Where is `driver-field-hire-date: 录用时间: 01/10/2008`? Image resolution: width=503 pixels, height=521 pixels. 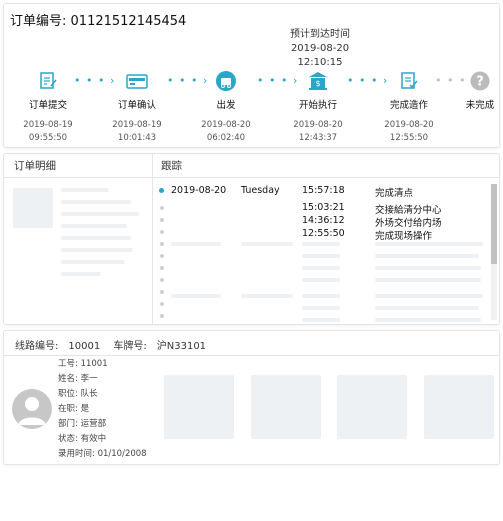
driver-field-hire-date: 录用时间: 01/10/2008 is located at coordinates (102, 454).